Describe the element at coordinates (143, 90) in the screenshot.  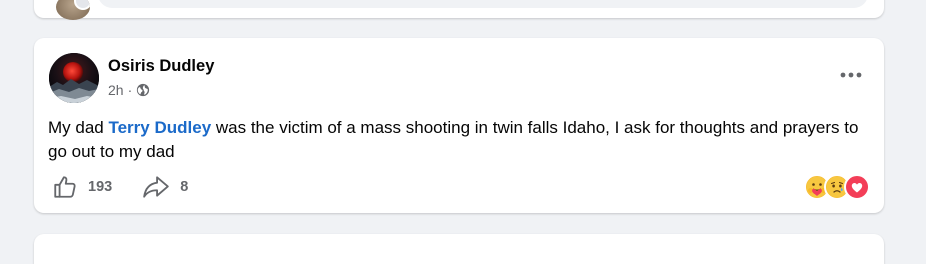
I see `globe-icon` at that location.